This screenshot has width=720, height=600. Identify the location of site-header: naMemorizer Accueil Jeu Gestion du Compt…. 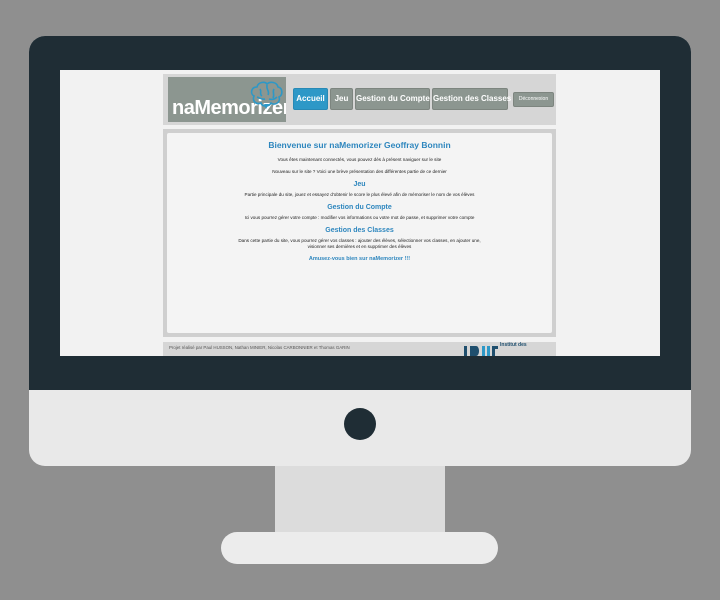
(359, 99).